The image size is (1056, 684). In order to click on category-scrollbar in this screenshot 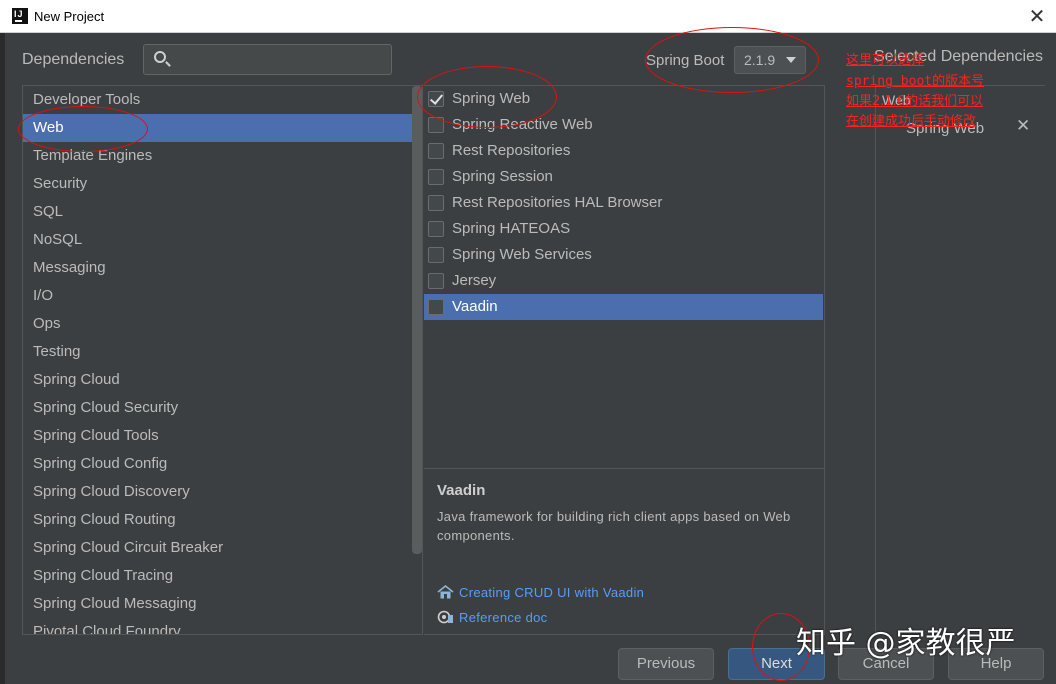, I will do `click(417, 320)`.